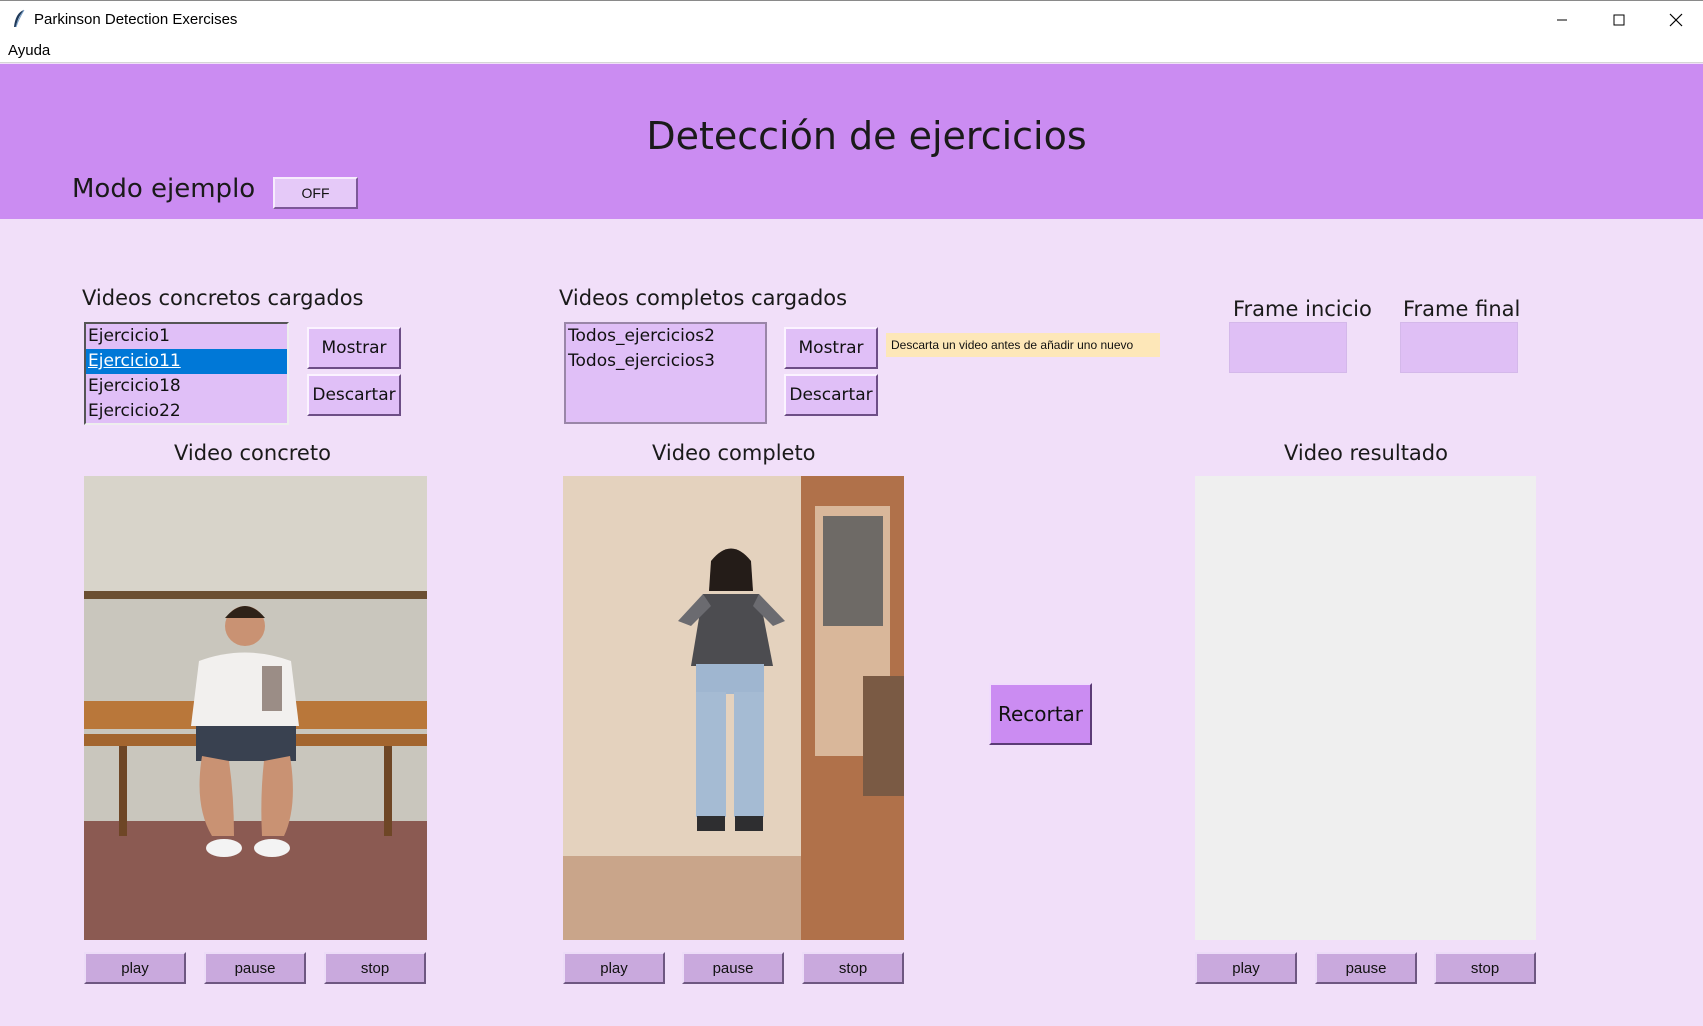 This screenshot has height=1026, width=1703. I want to click on list-item: Ejercicio22, so click(186, 411).